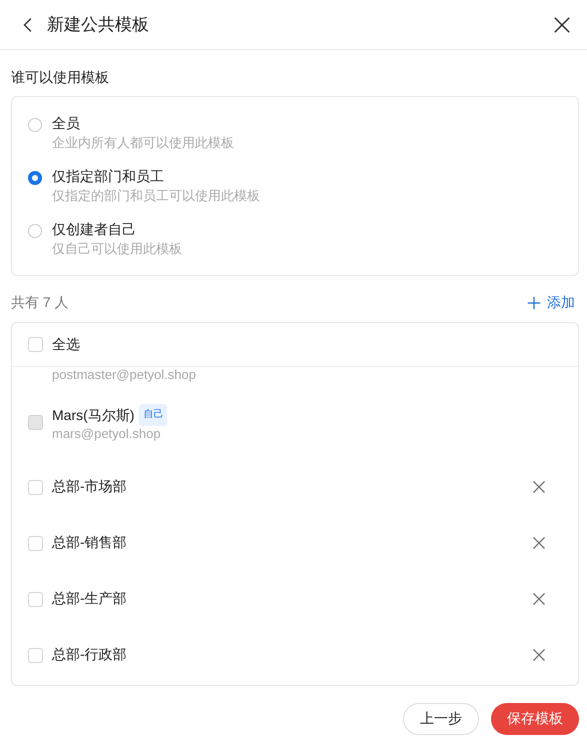 This screenshot has height=750, width=587. Describe the element at coordinates (124, 374) in the screenshot. I see `member-email: postmaster@petyol.shop` at that location.